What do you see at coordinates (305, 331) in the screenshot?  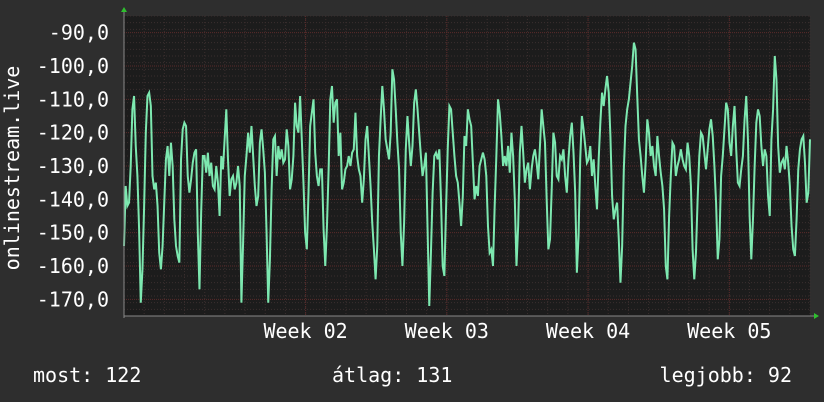 I see `x-tick-label: Week 02` at bounding box center [305, 331].